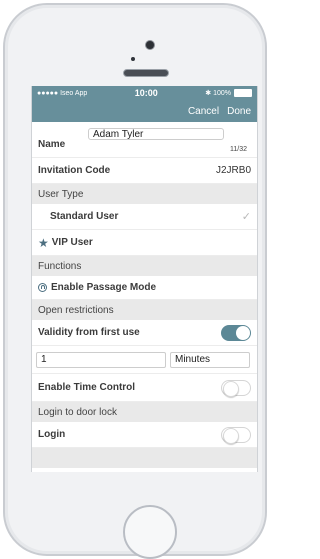  I want to click on time-control-row: Enable Time Control, so click(144, 388).